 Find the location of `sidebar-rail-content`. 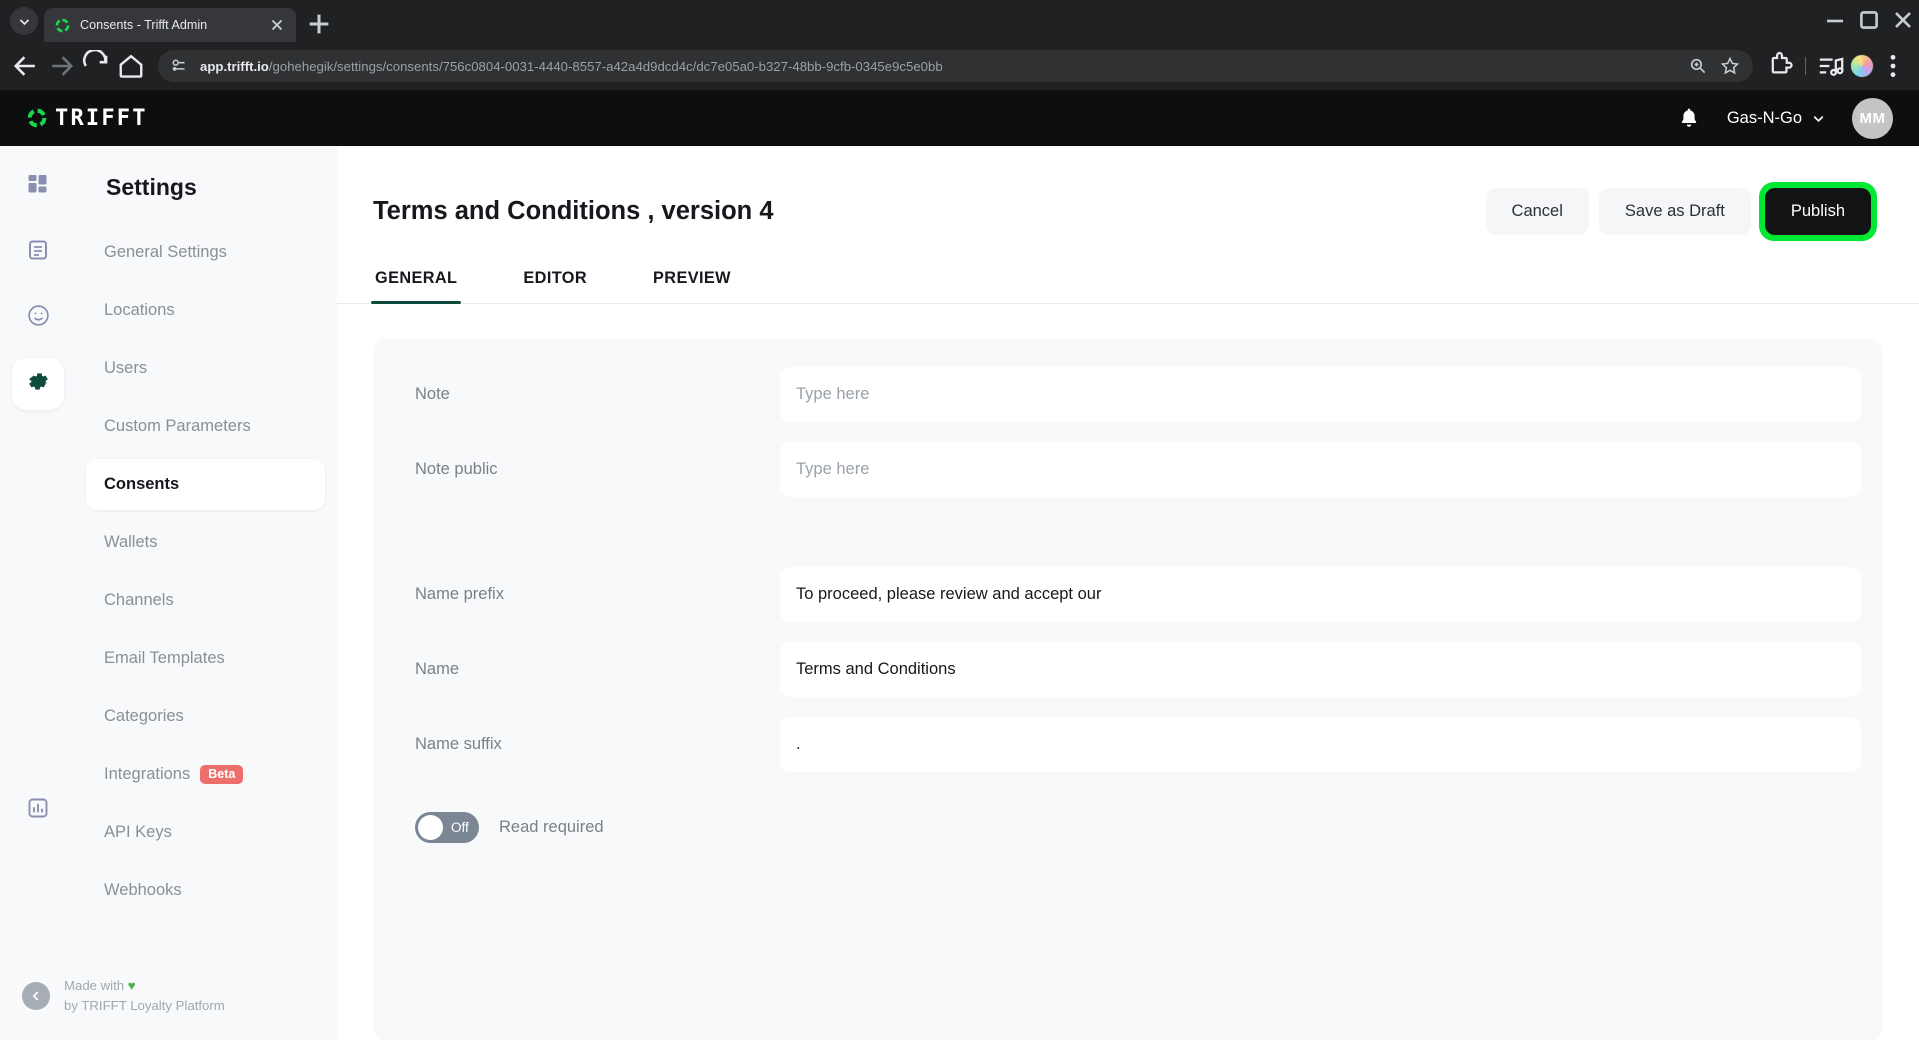

sidebar-rail-content is located at coordinates (38, 252).